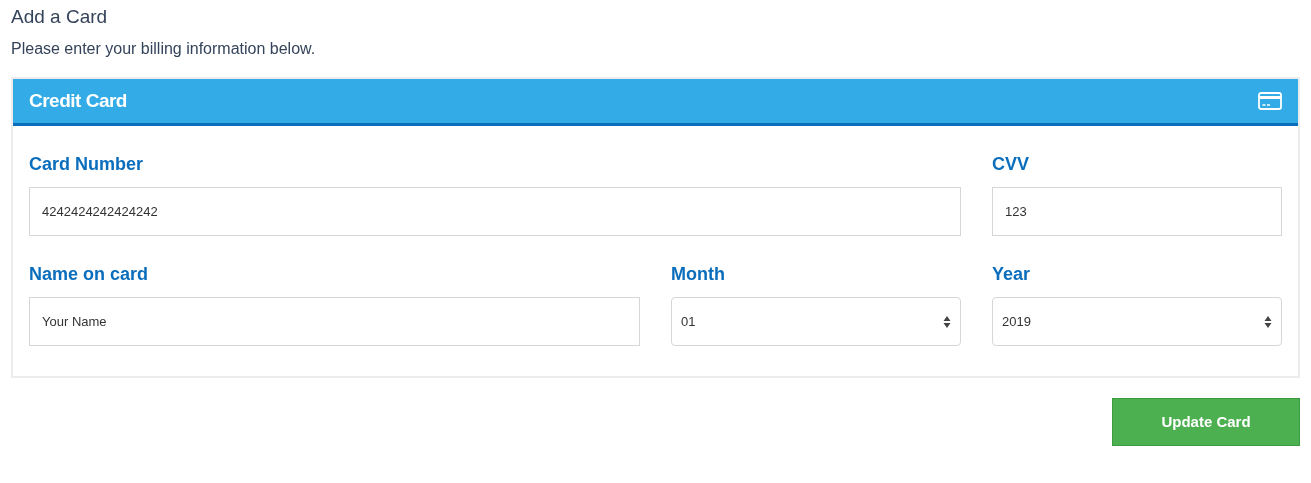 This screenshot has height=483, width=1311. Describe the element at coordinates (698, 274) in the screenshot. I see `field-label: Month` at that location.